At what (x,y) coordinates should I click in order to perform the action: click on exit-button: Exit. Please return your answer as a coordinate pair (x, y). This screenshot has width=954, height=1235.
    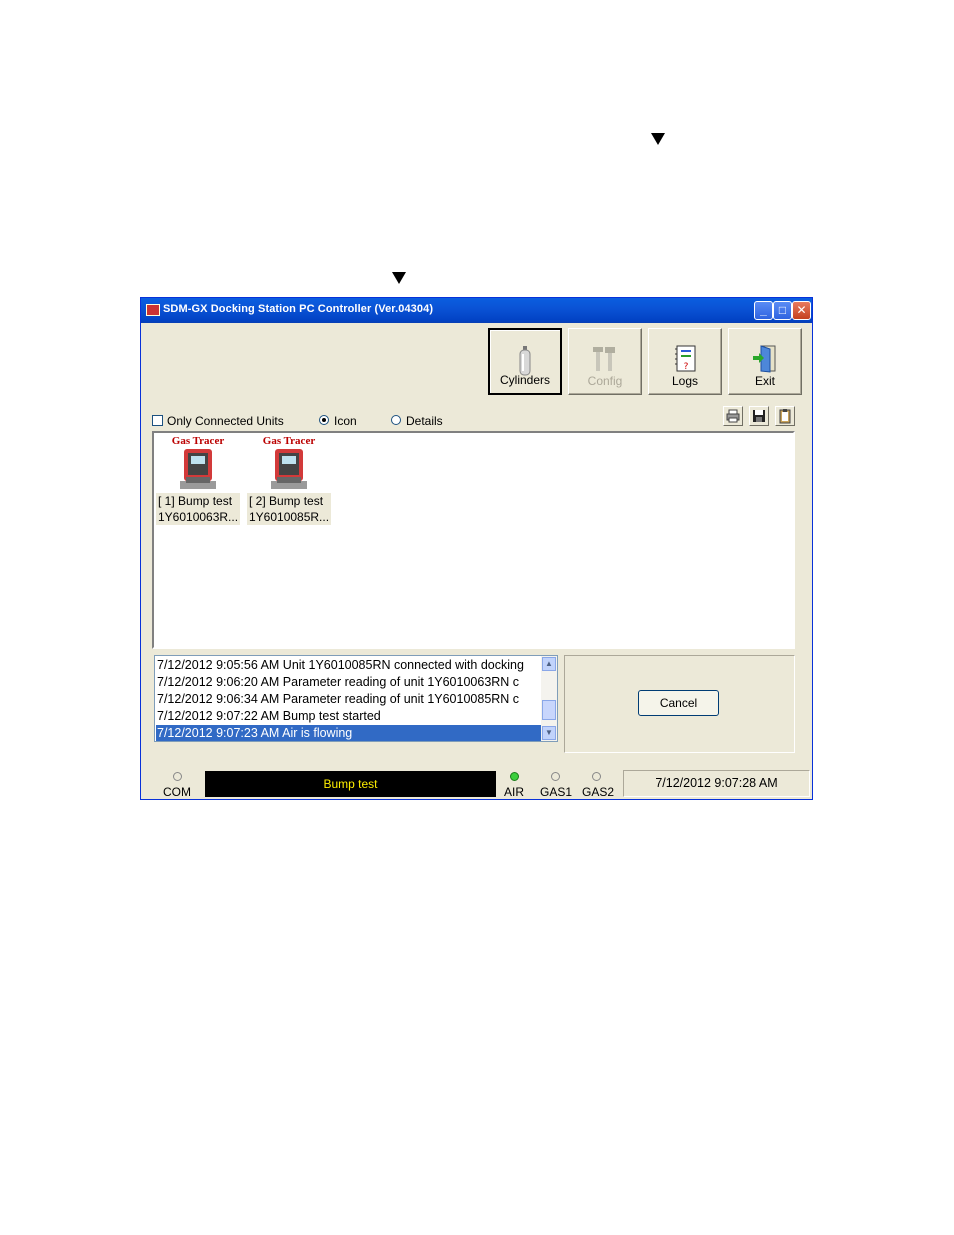
    Looking at the image, I should click on (765, 361).